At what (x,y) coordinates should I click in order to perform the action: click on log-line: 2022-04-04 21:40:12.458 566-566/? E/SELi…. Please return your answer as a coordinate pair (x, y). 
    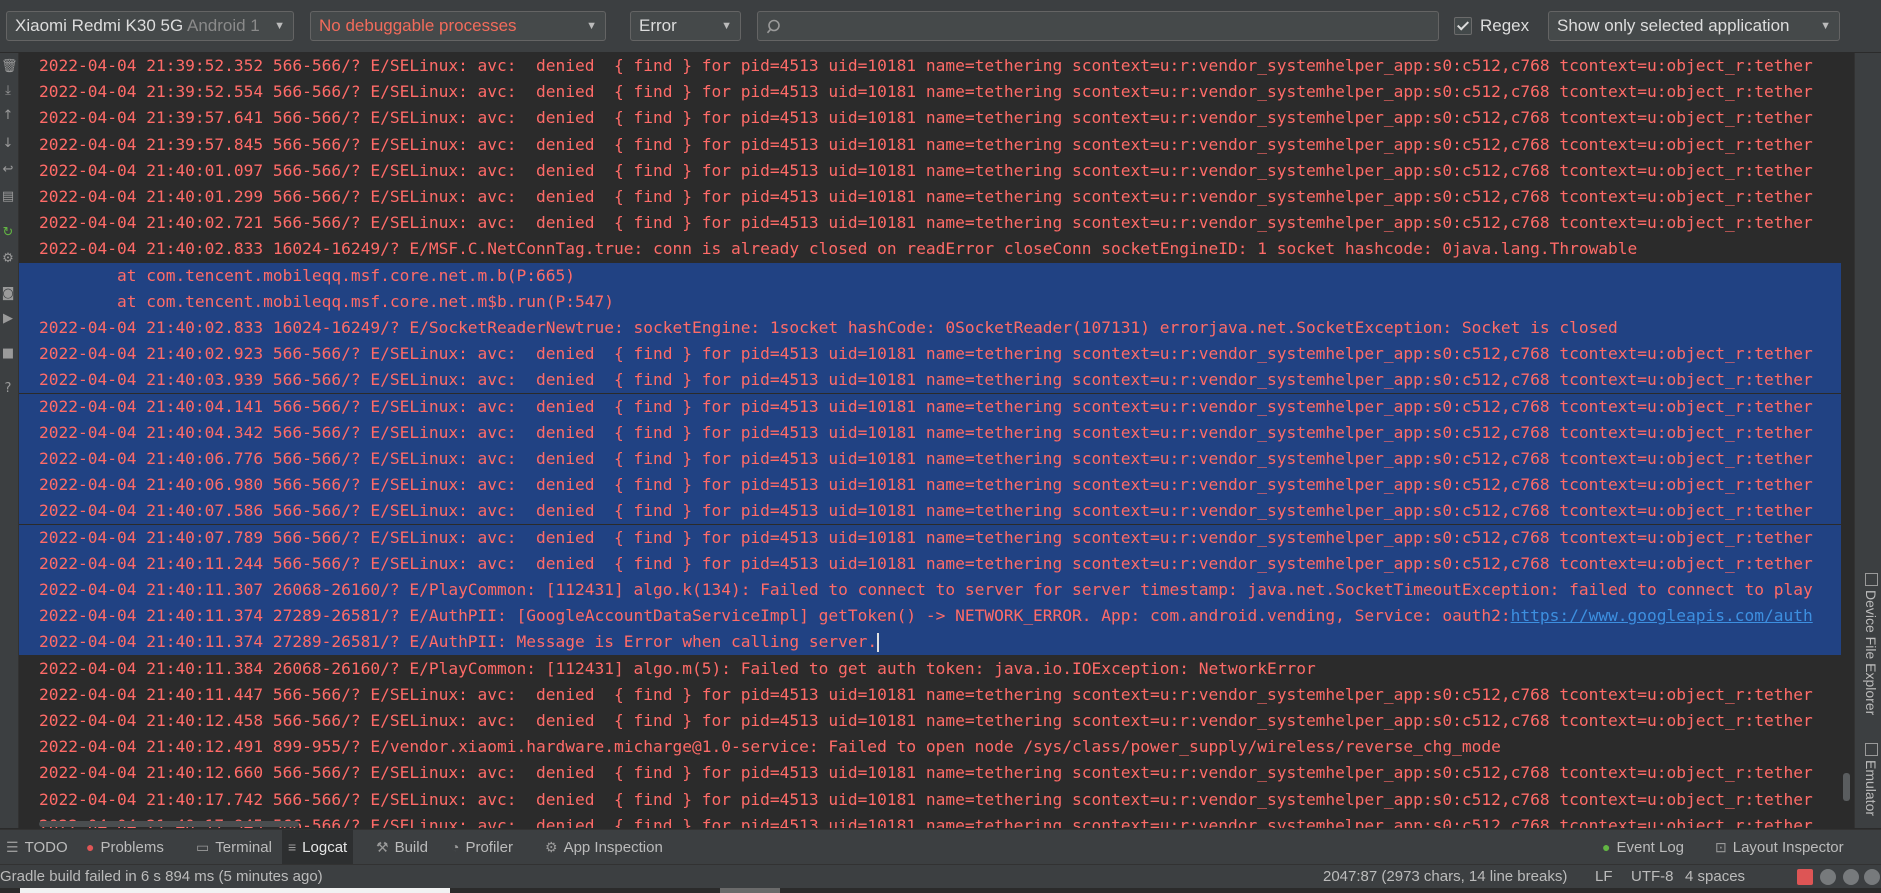
    Looking at the image, I should click on (936, 721).